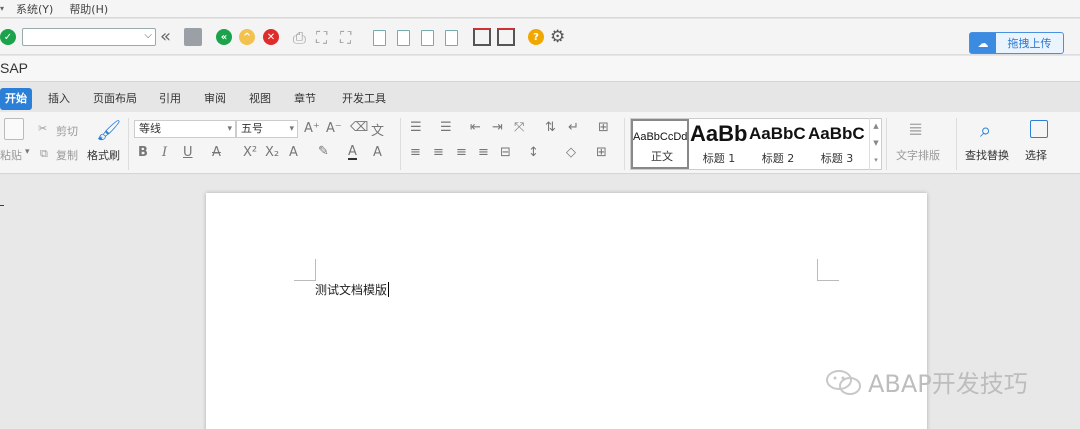 This screenshot has height=429, width=1080. Describe the element at coordinates (89, 37) in the screenshot. I see `command-field: ⌵` at that location.